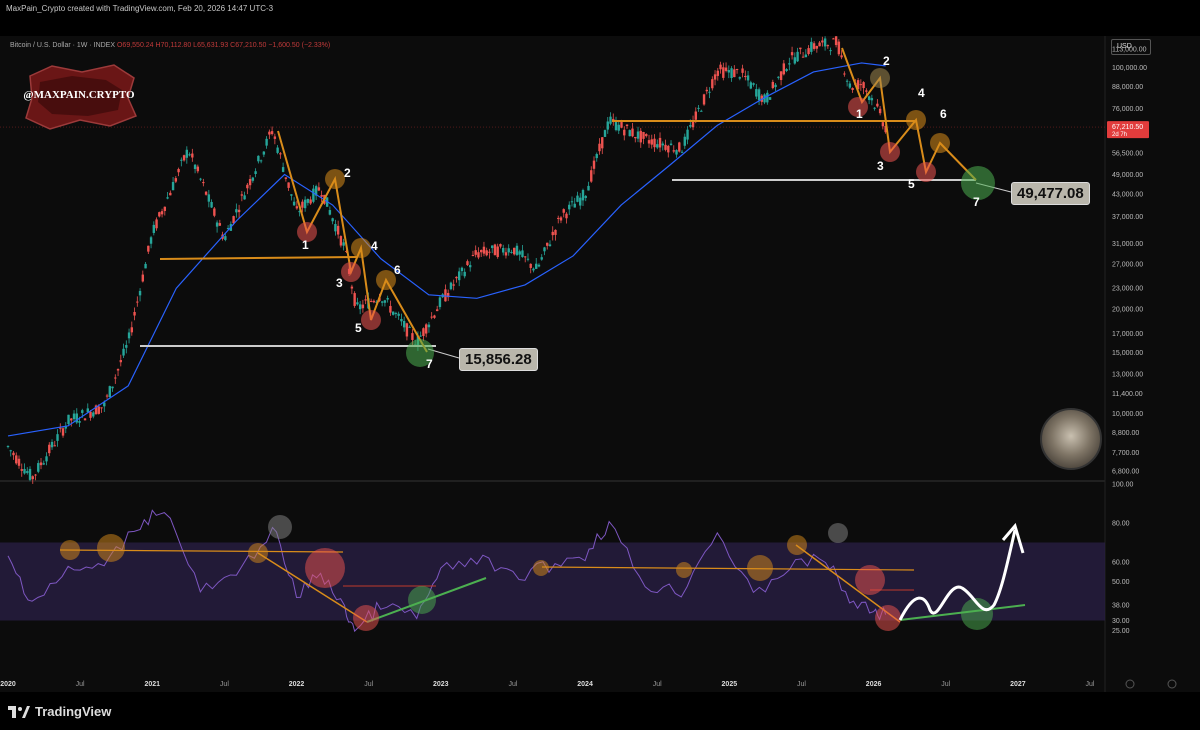 This screenshot has width=1200, height=730. Describe the element at coordinates (1125, 433) in the screenshot. I see `price-tick-label: 8,800.00` at that location.